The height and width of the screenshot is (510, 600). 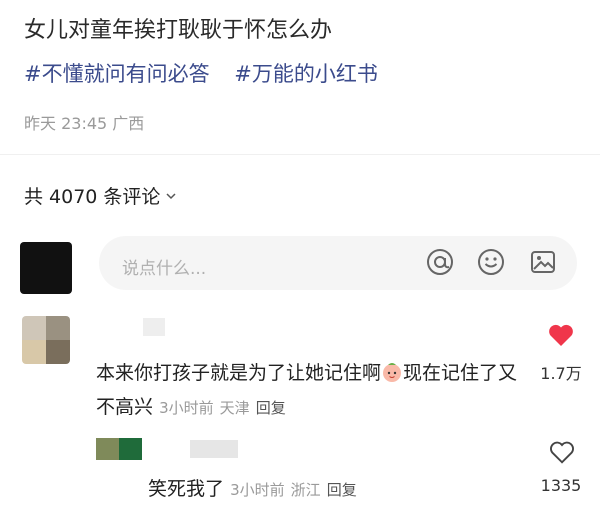 I want to click on like-count: 1.7万, so click(x=561, y=373).